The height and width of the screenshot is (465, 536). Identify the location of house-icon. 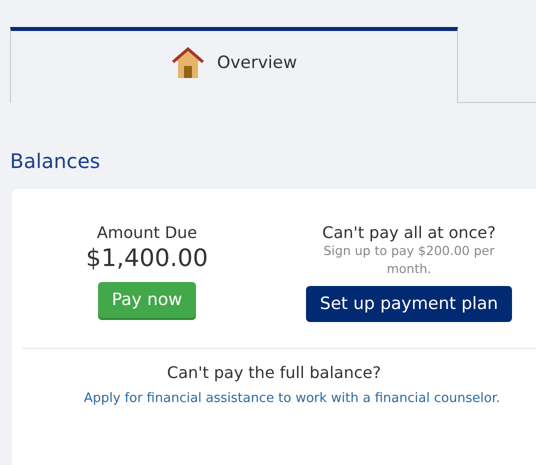
(187, 63).